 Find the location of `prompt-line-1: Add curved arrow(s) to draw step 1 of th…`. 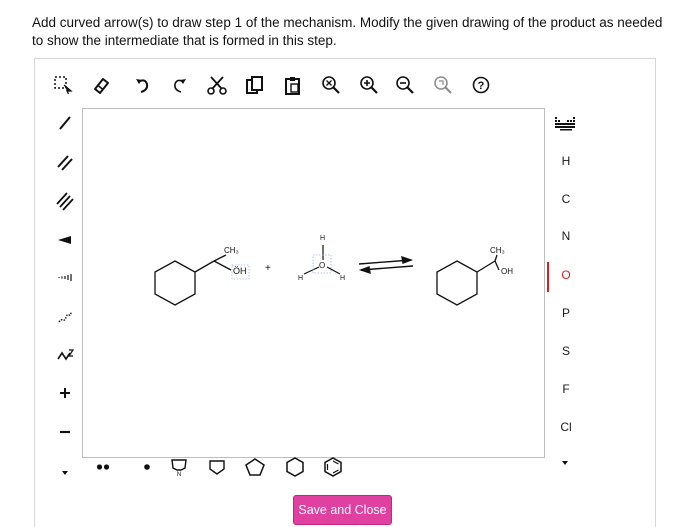

prompt-line-1: Add curved arrow(s) to draw step 1 of th… is located at coordinates (347, 22).